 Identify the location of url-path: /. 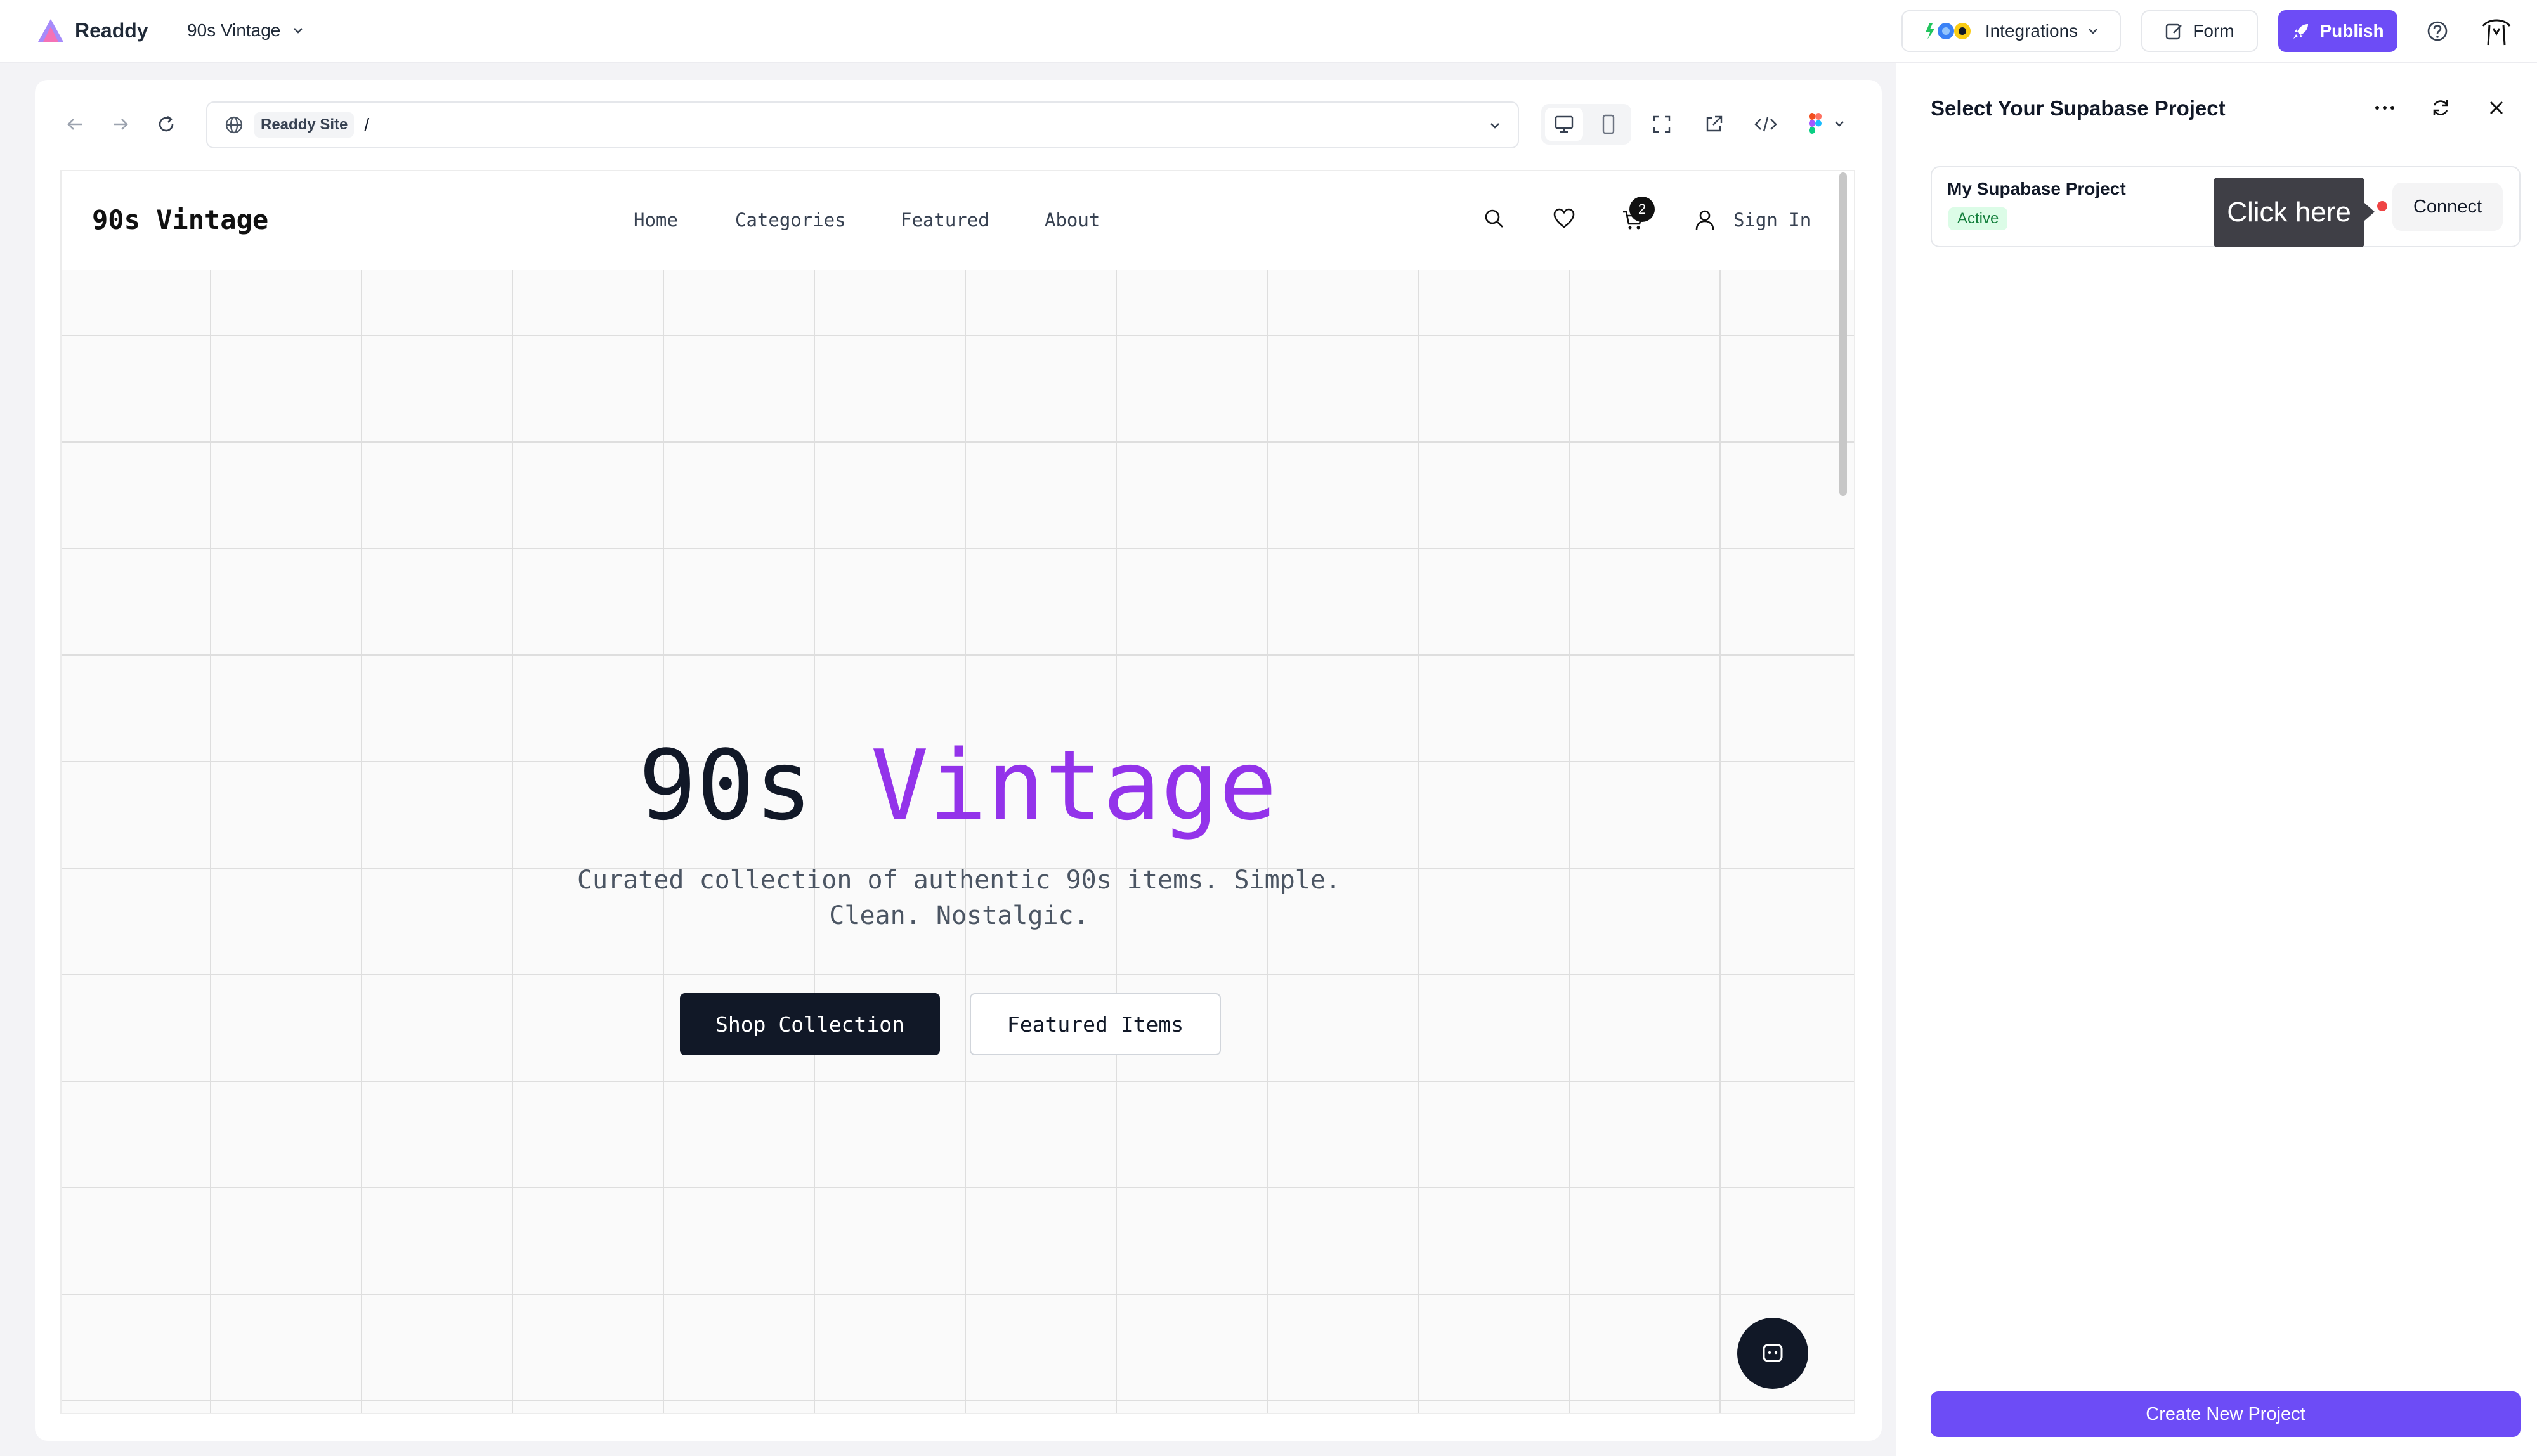
(367, 124).